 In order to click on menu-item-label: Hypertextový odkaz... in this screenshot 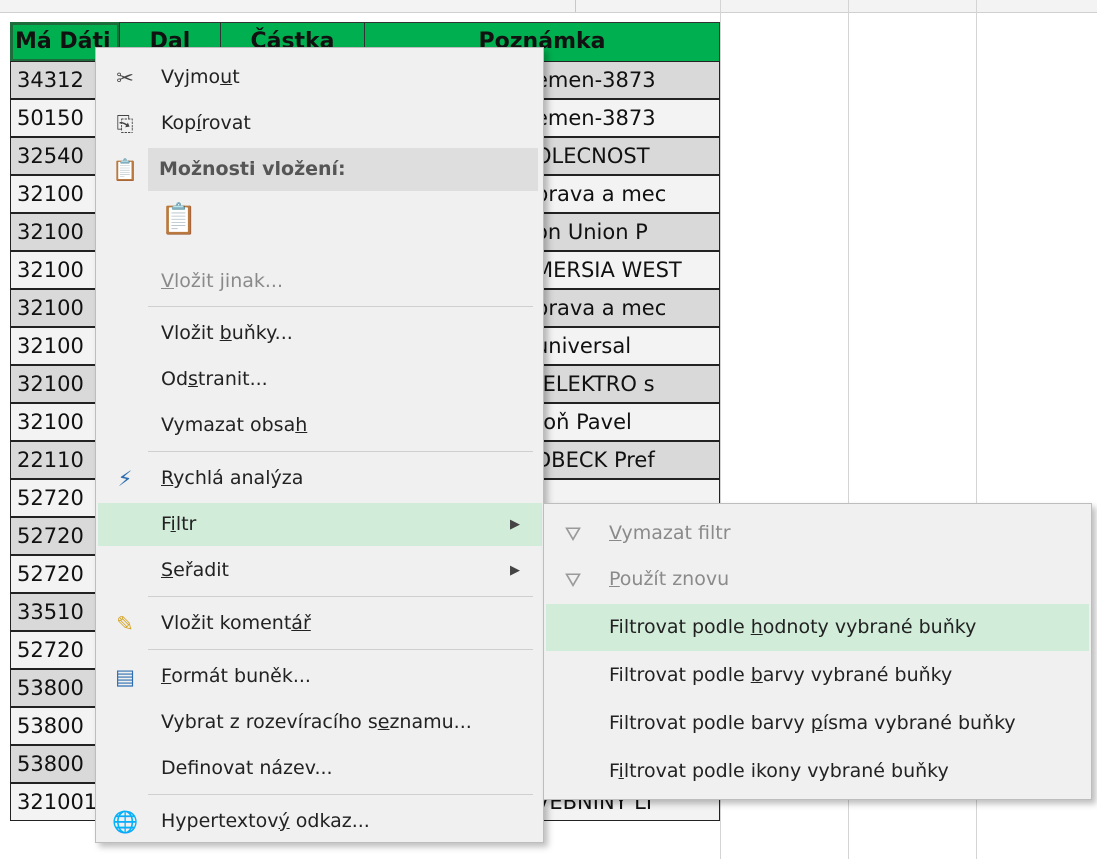, I will do `click(265, 821)`.